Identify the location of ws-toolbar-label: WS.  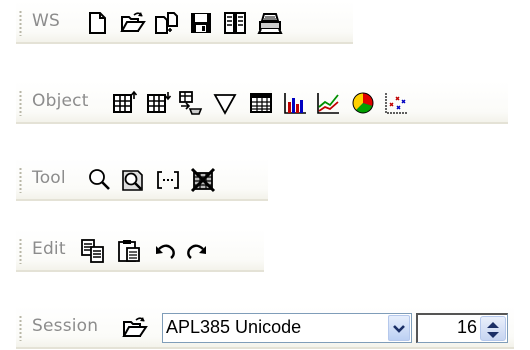
(46, 21).